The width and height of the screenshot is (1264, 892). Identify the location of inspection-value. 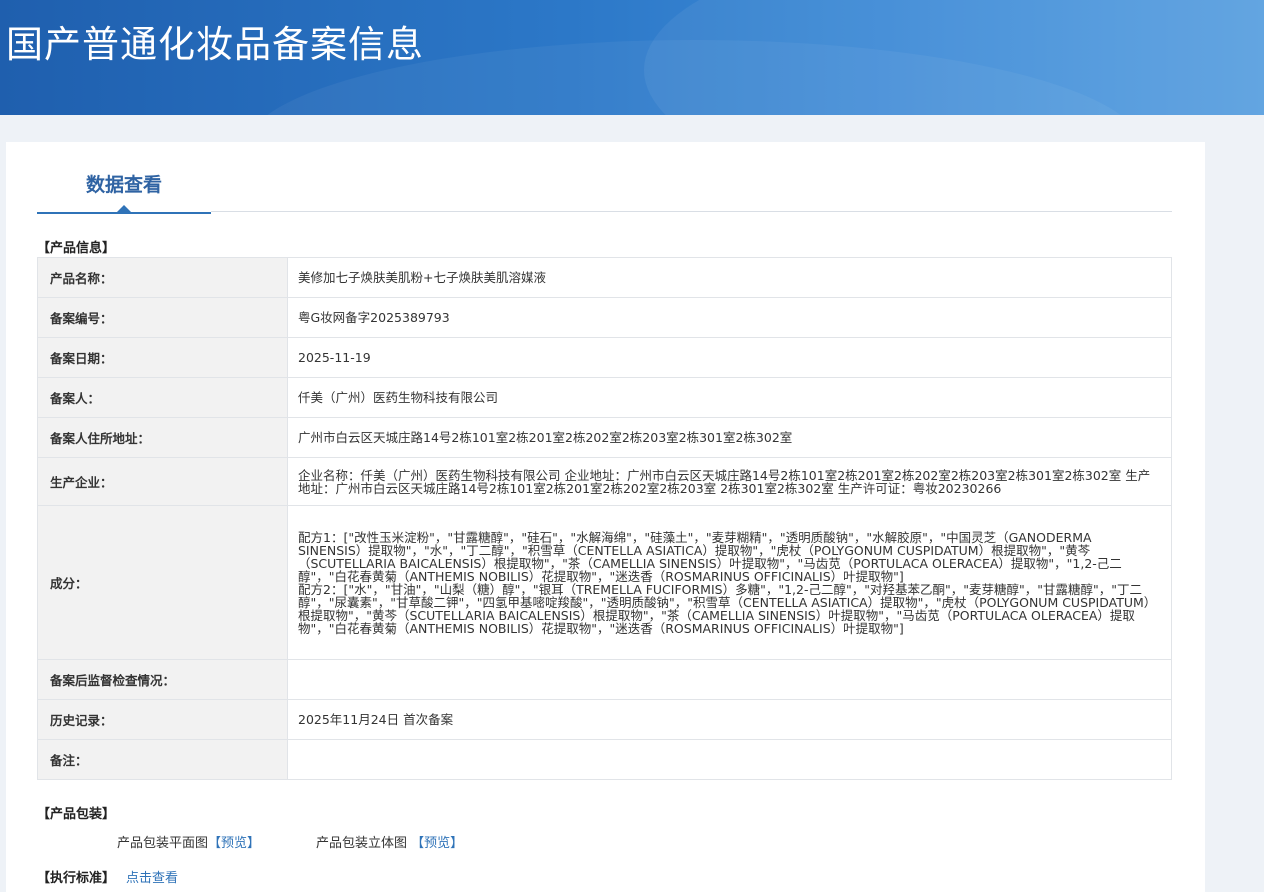
(729, 679).